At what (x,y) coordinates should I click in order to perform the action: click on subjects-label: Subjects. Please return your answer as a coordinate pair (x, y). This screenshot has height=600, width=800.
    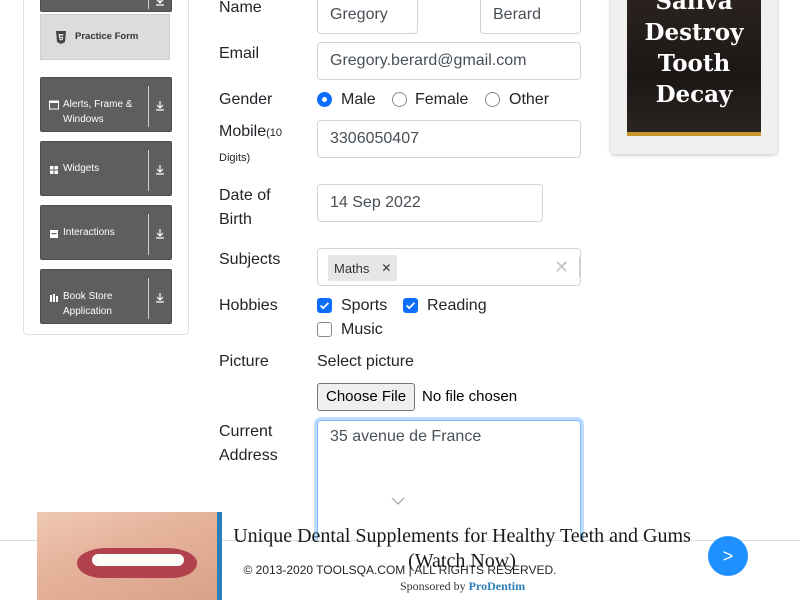
    Looking at the image, I should click on (250, 259).